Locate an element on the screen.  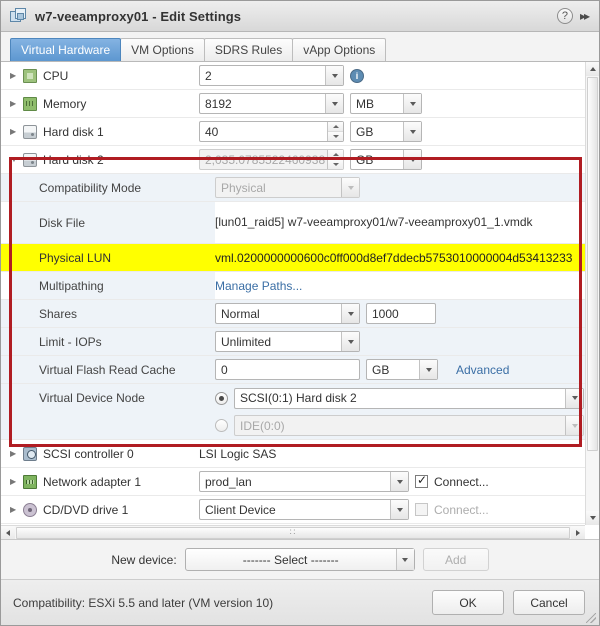
expand-memory-icon: ▶ is located at coordinates (16, 103).